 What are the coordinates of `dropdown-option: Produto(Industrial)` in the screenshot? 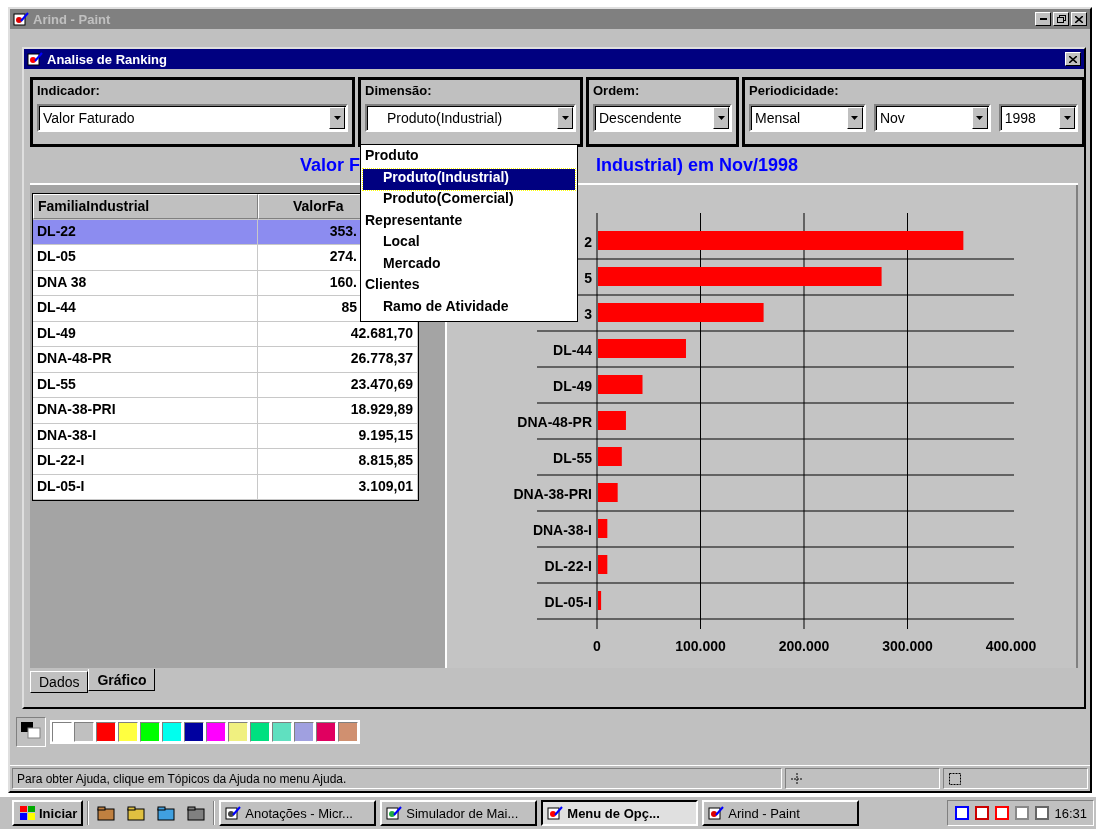 It's located at (469, 179).